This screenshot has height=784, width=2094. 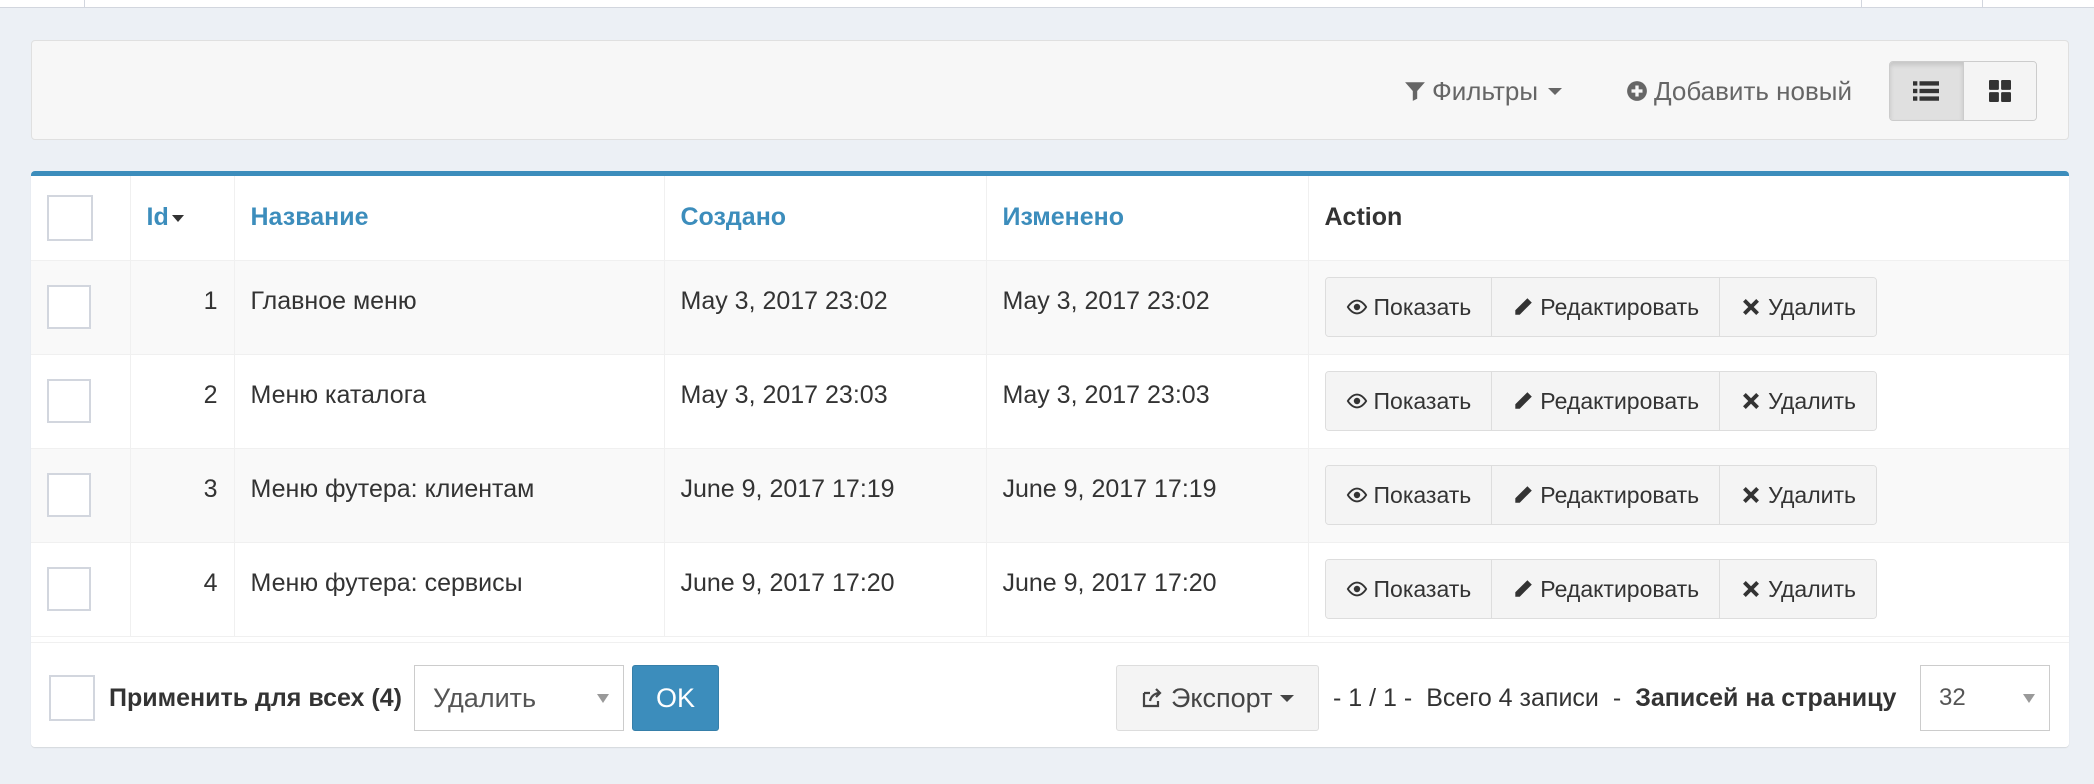 What do you see at coordinates (825, 307) in the screenshot?
I see `created-cell: May 3, 2017 23:02` at bounding box center [825, 307].